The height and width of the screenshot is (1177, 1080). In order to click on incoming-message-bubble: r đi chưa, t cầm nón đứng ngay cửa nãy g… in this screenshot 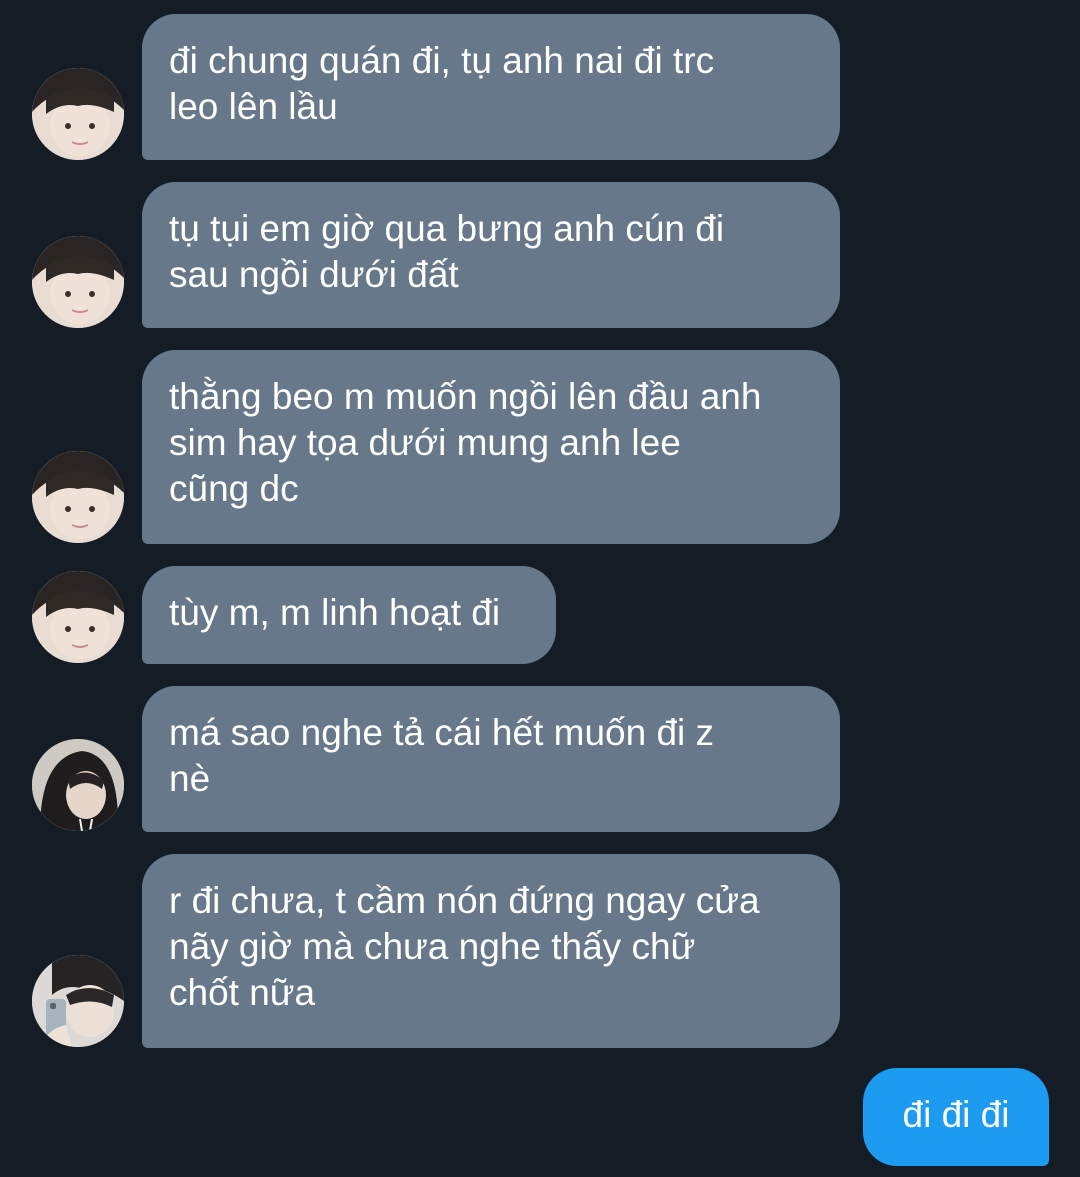, I will do `click(491, 951)`.